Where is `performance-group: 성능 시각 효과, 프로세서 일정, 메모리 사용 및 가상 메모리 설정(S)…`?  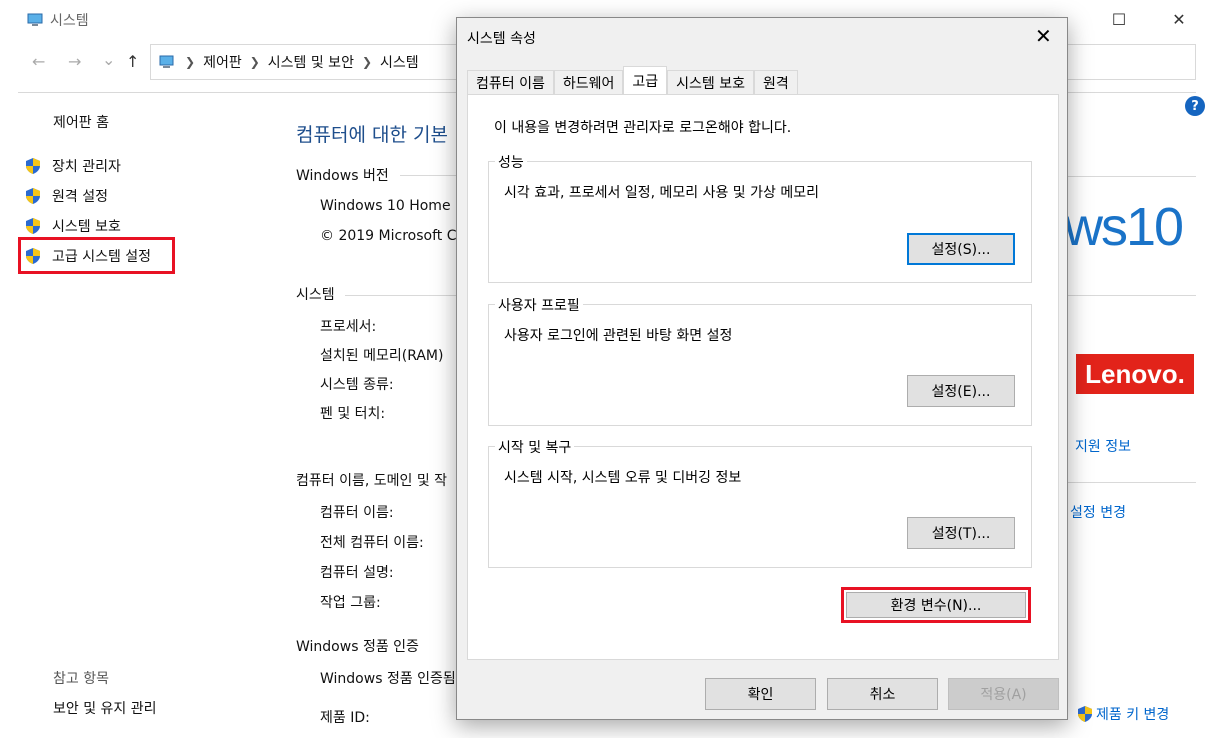 performance-group: 성능 시각 효과, 프로세서 일정, 메모리 사용 및 가상 메모리 설정(S)… is located at coordinates (760, 217).